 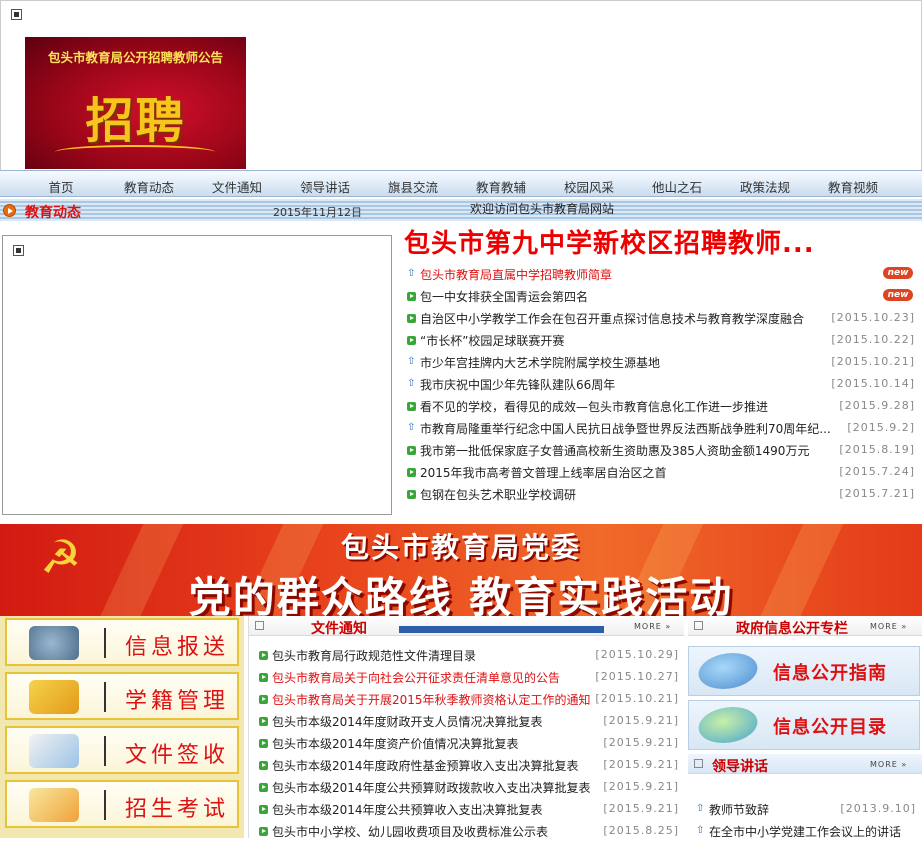 I want to click on item-title-link: 我市庆祝中国少年先锋队建队66周年, so click(x=517, y=385).